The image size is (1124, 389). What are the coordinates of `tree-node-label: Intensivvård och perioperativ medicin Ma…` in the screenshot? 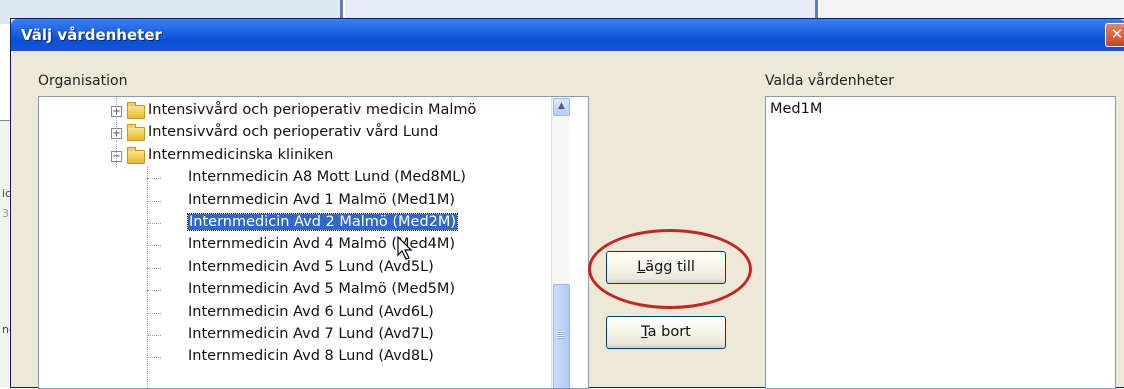 It's located at (312, 110).